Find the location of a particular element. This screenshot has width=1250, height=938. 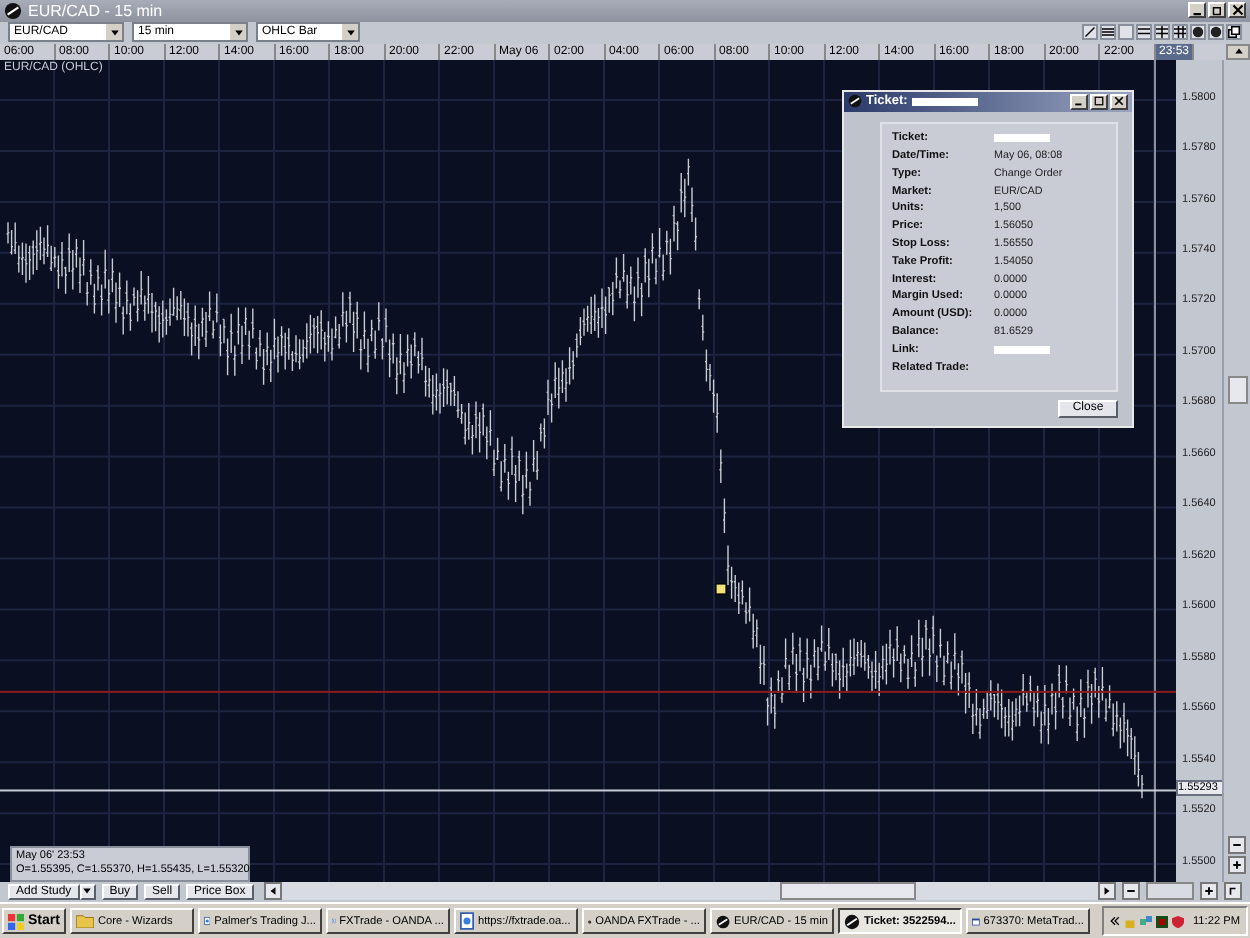

detach-tool is located at coordinates (1234, 32).